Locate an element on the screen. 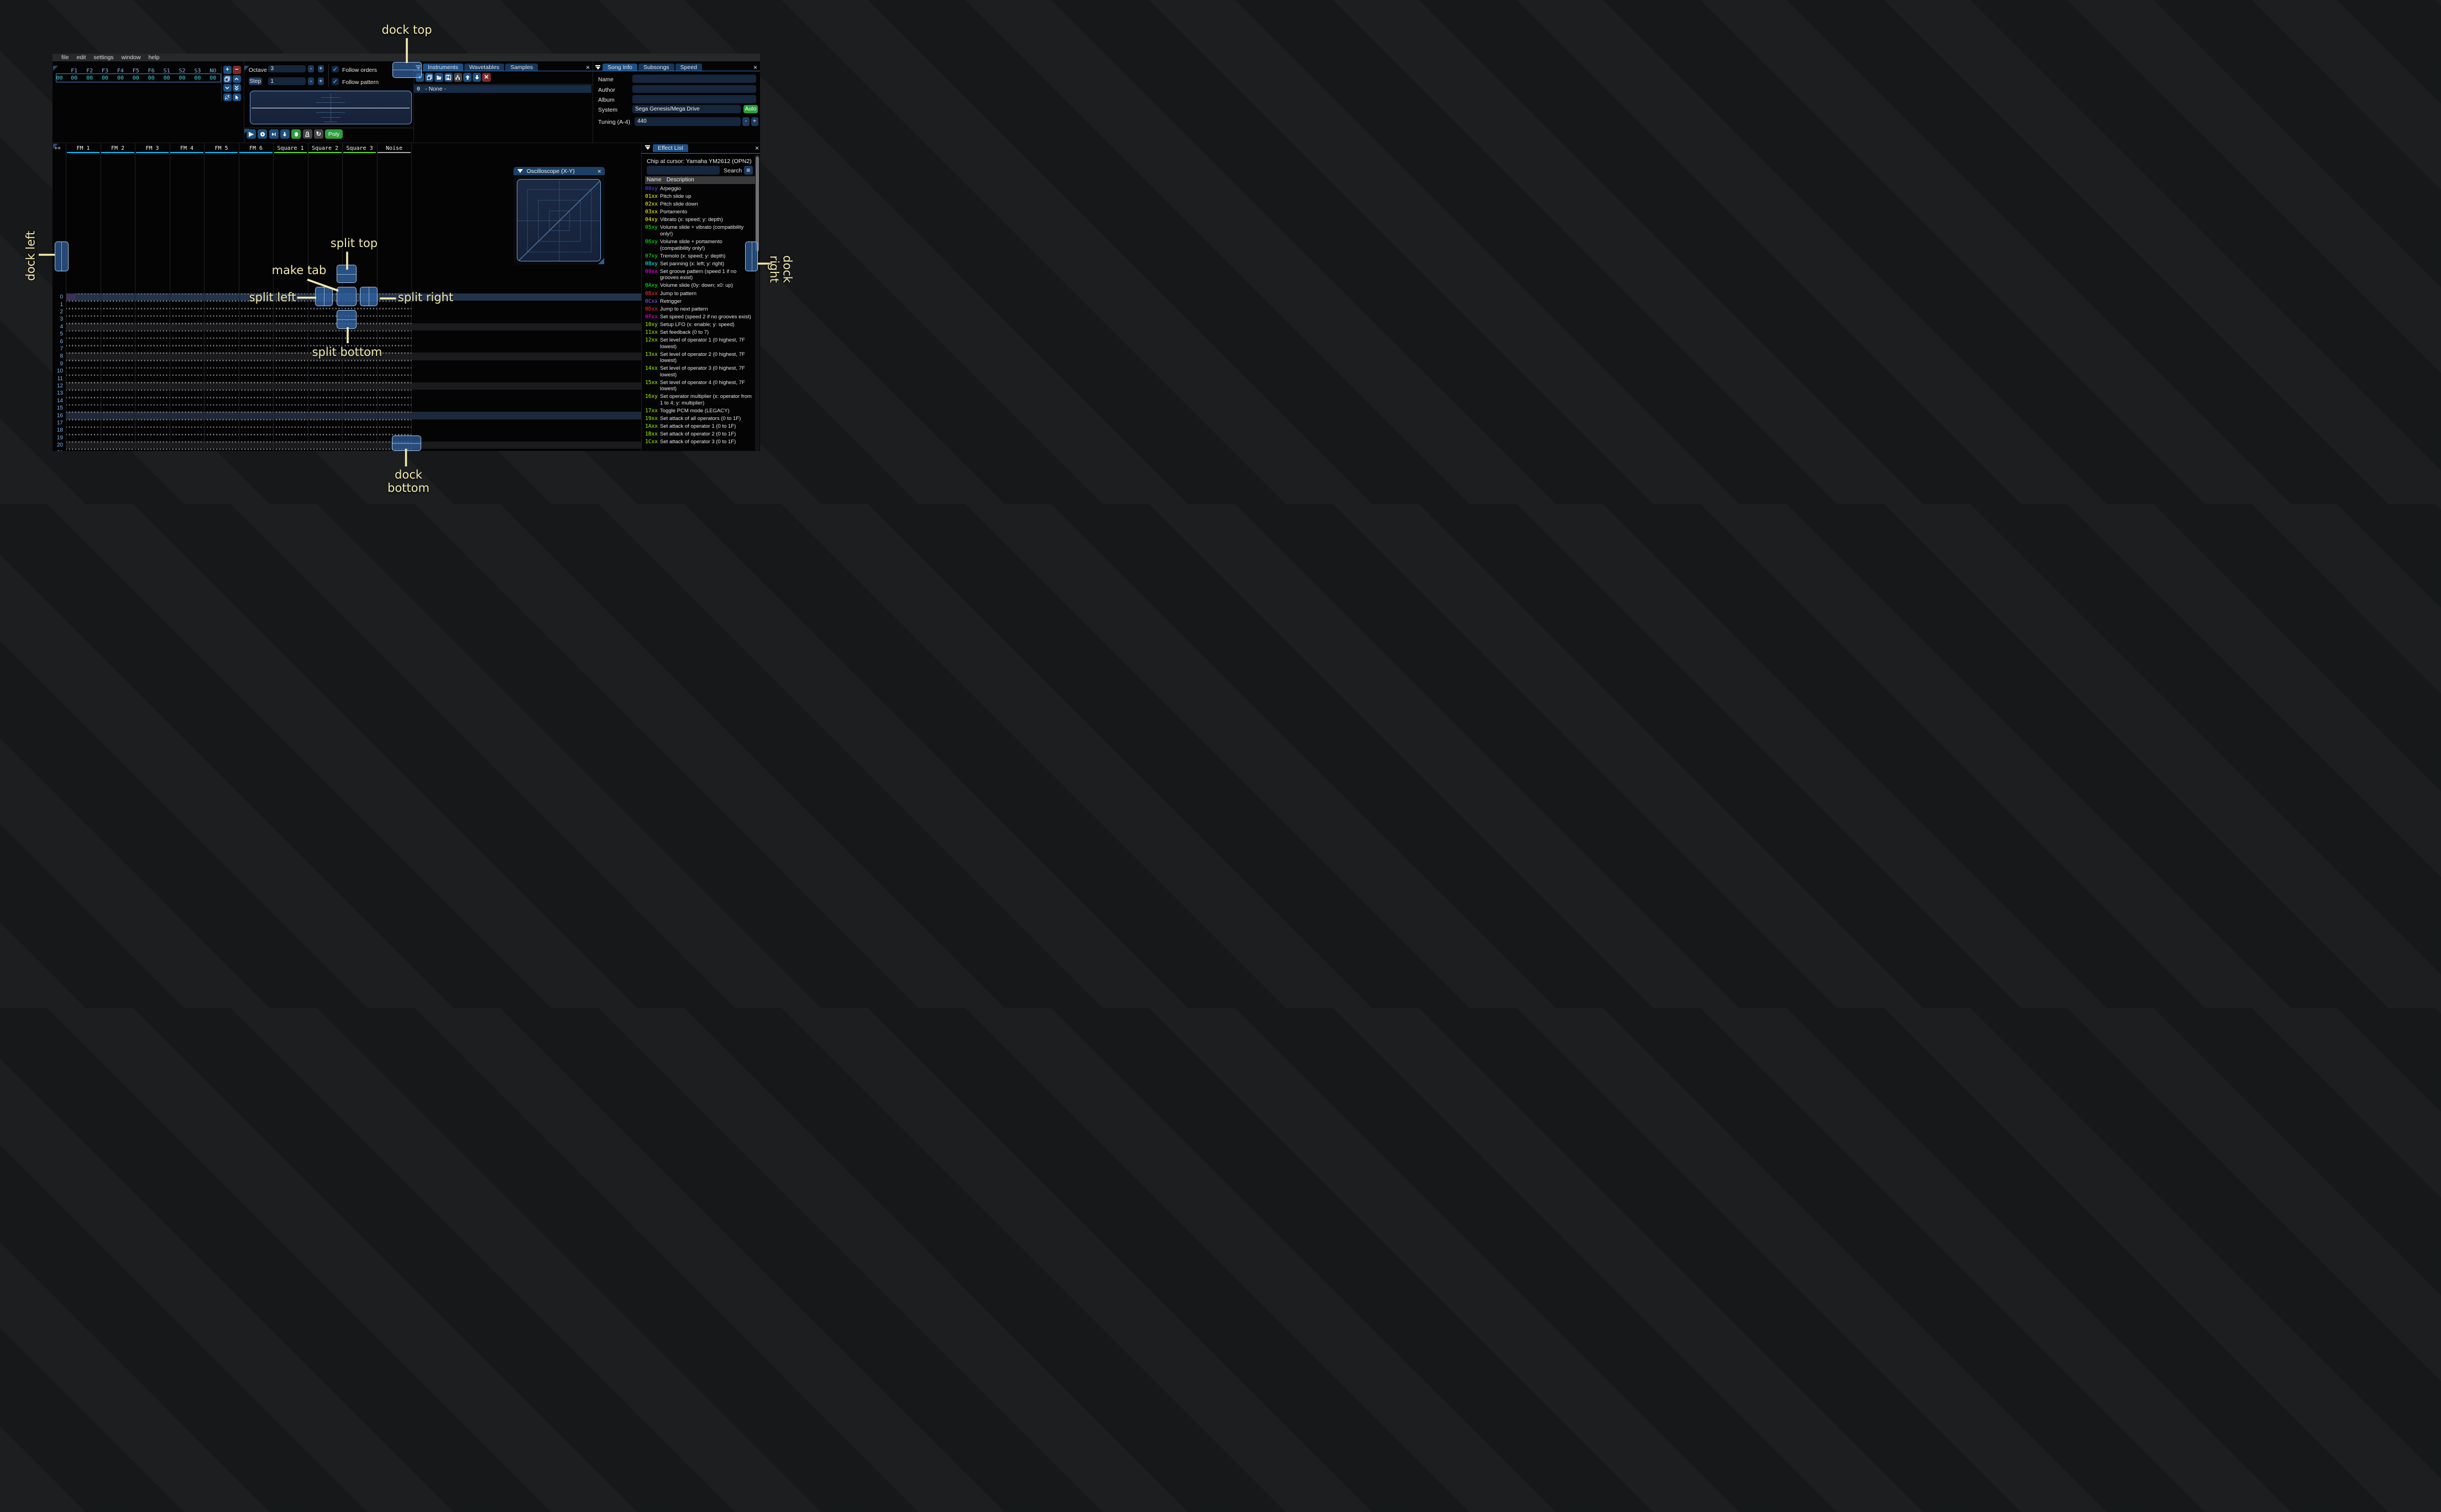  channel-header-fm-2: FM 2 is located at coordinates (118, 148).